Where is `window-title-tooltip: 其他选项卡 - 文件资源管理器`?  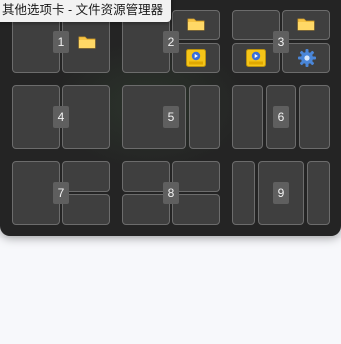 window-title-tooltip: 其他选项卡 - 文件资源管理器 is located at coordinates (86, 11).